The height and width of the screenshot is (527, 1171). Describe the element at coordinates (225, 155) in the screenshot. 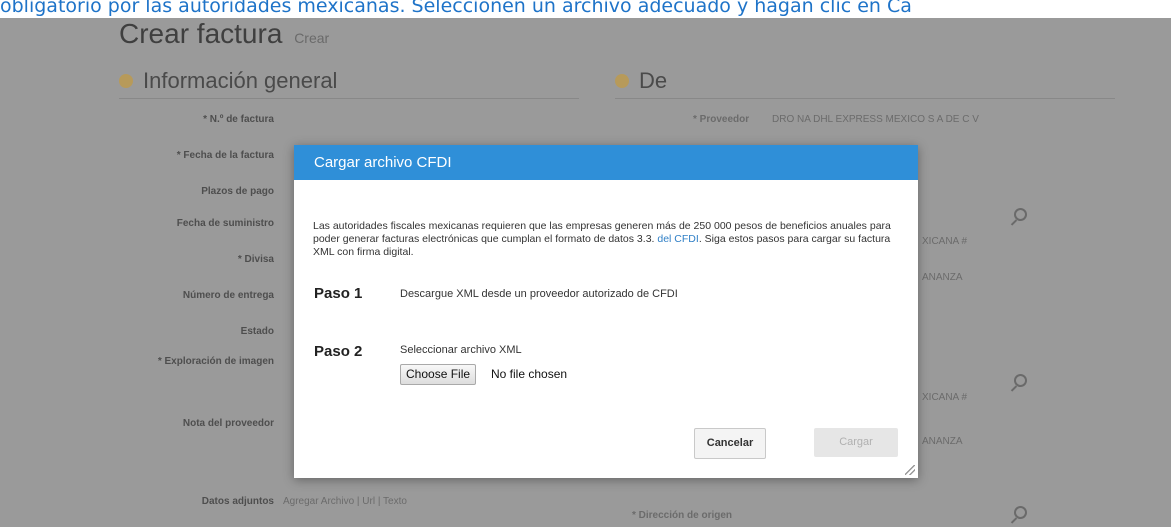

I see `label-invoice-date: * Fecha de la factura` at that location.